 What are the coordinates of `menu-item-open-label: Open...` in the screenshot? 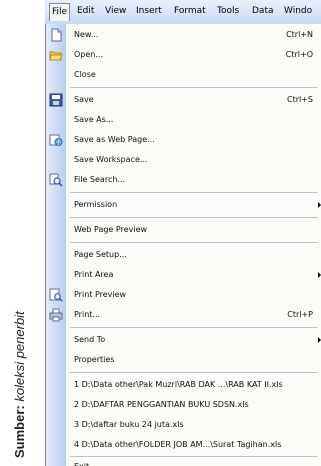 It's located at (88, 54).